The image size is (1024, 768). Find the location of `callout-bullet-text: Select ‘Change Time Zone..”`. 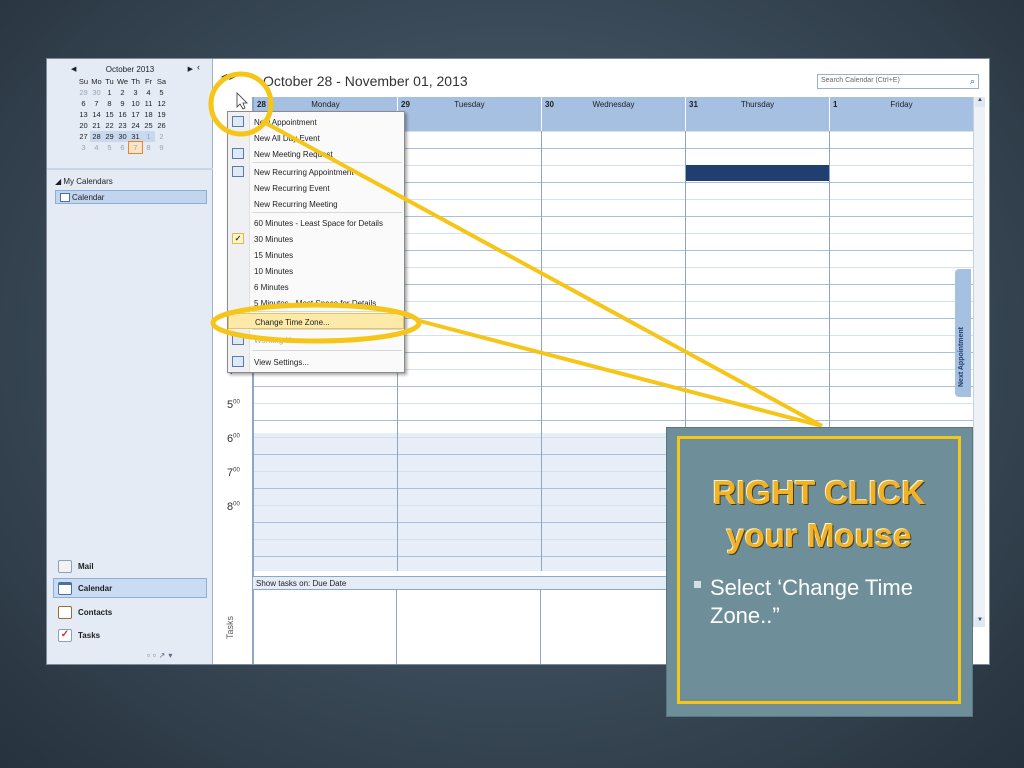

callout-bullet-text: Select ‘Change Time Zone..” is located at coordinates (811, 601).